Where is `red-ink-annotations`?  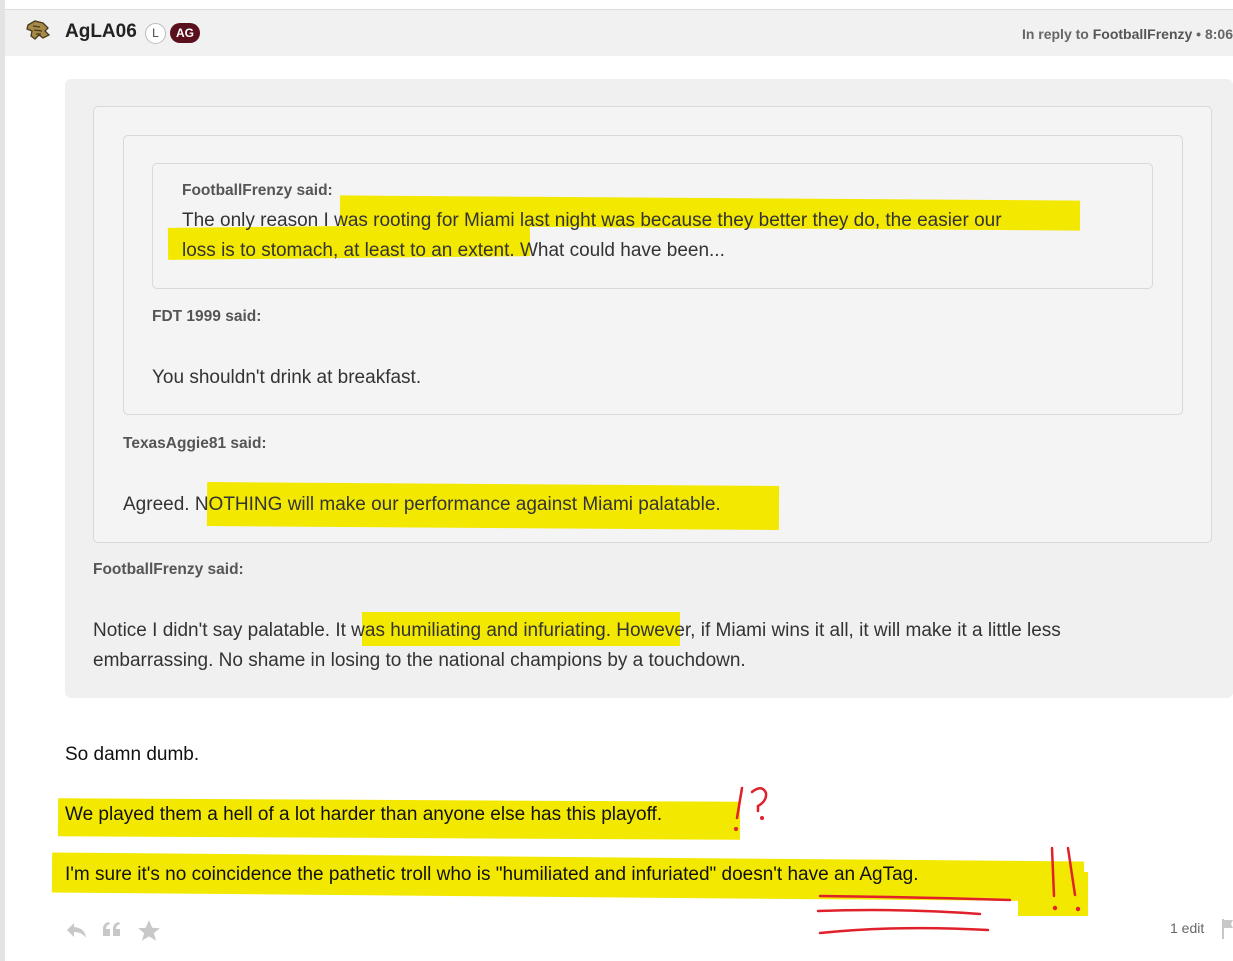 red-ink-annotations is located at coordinates (907, 860).